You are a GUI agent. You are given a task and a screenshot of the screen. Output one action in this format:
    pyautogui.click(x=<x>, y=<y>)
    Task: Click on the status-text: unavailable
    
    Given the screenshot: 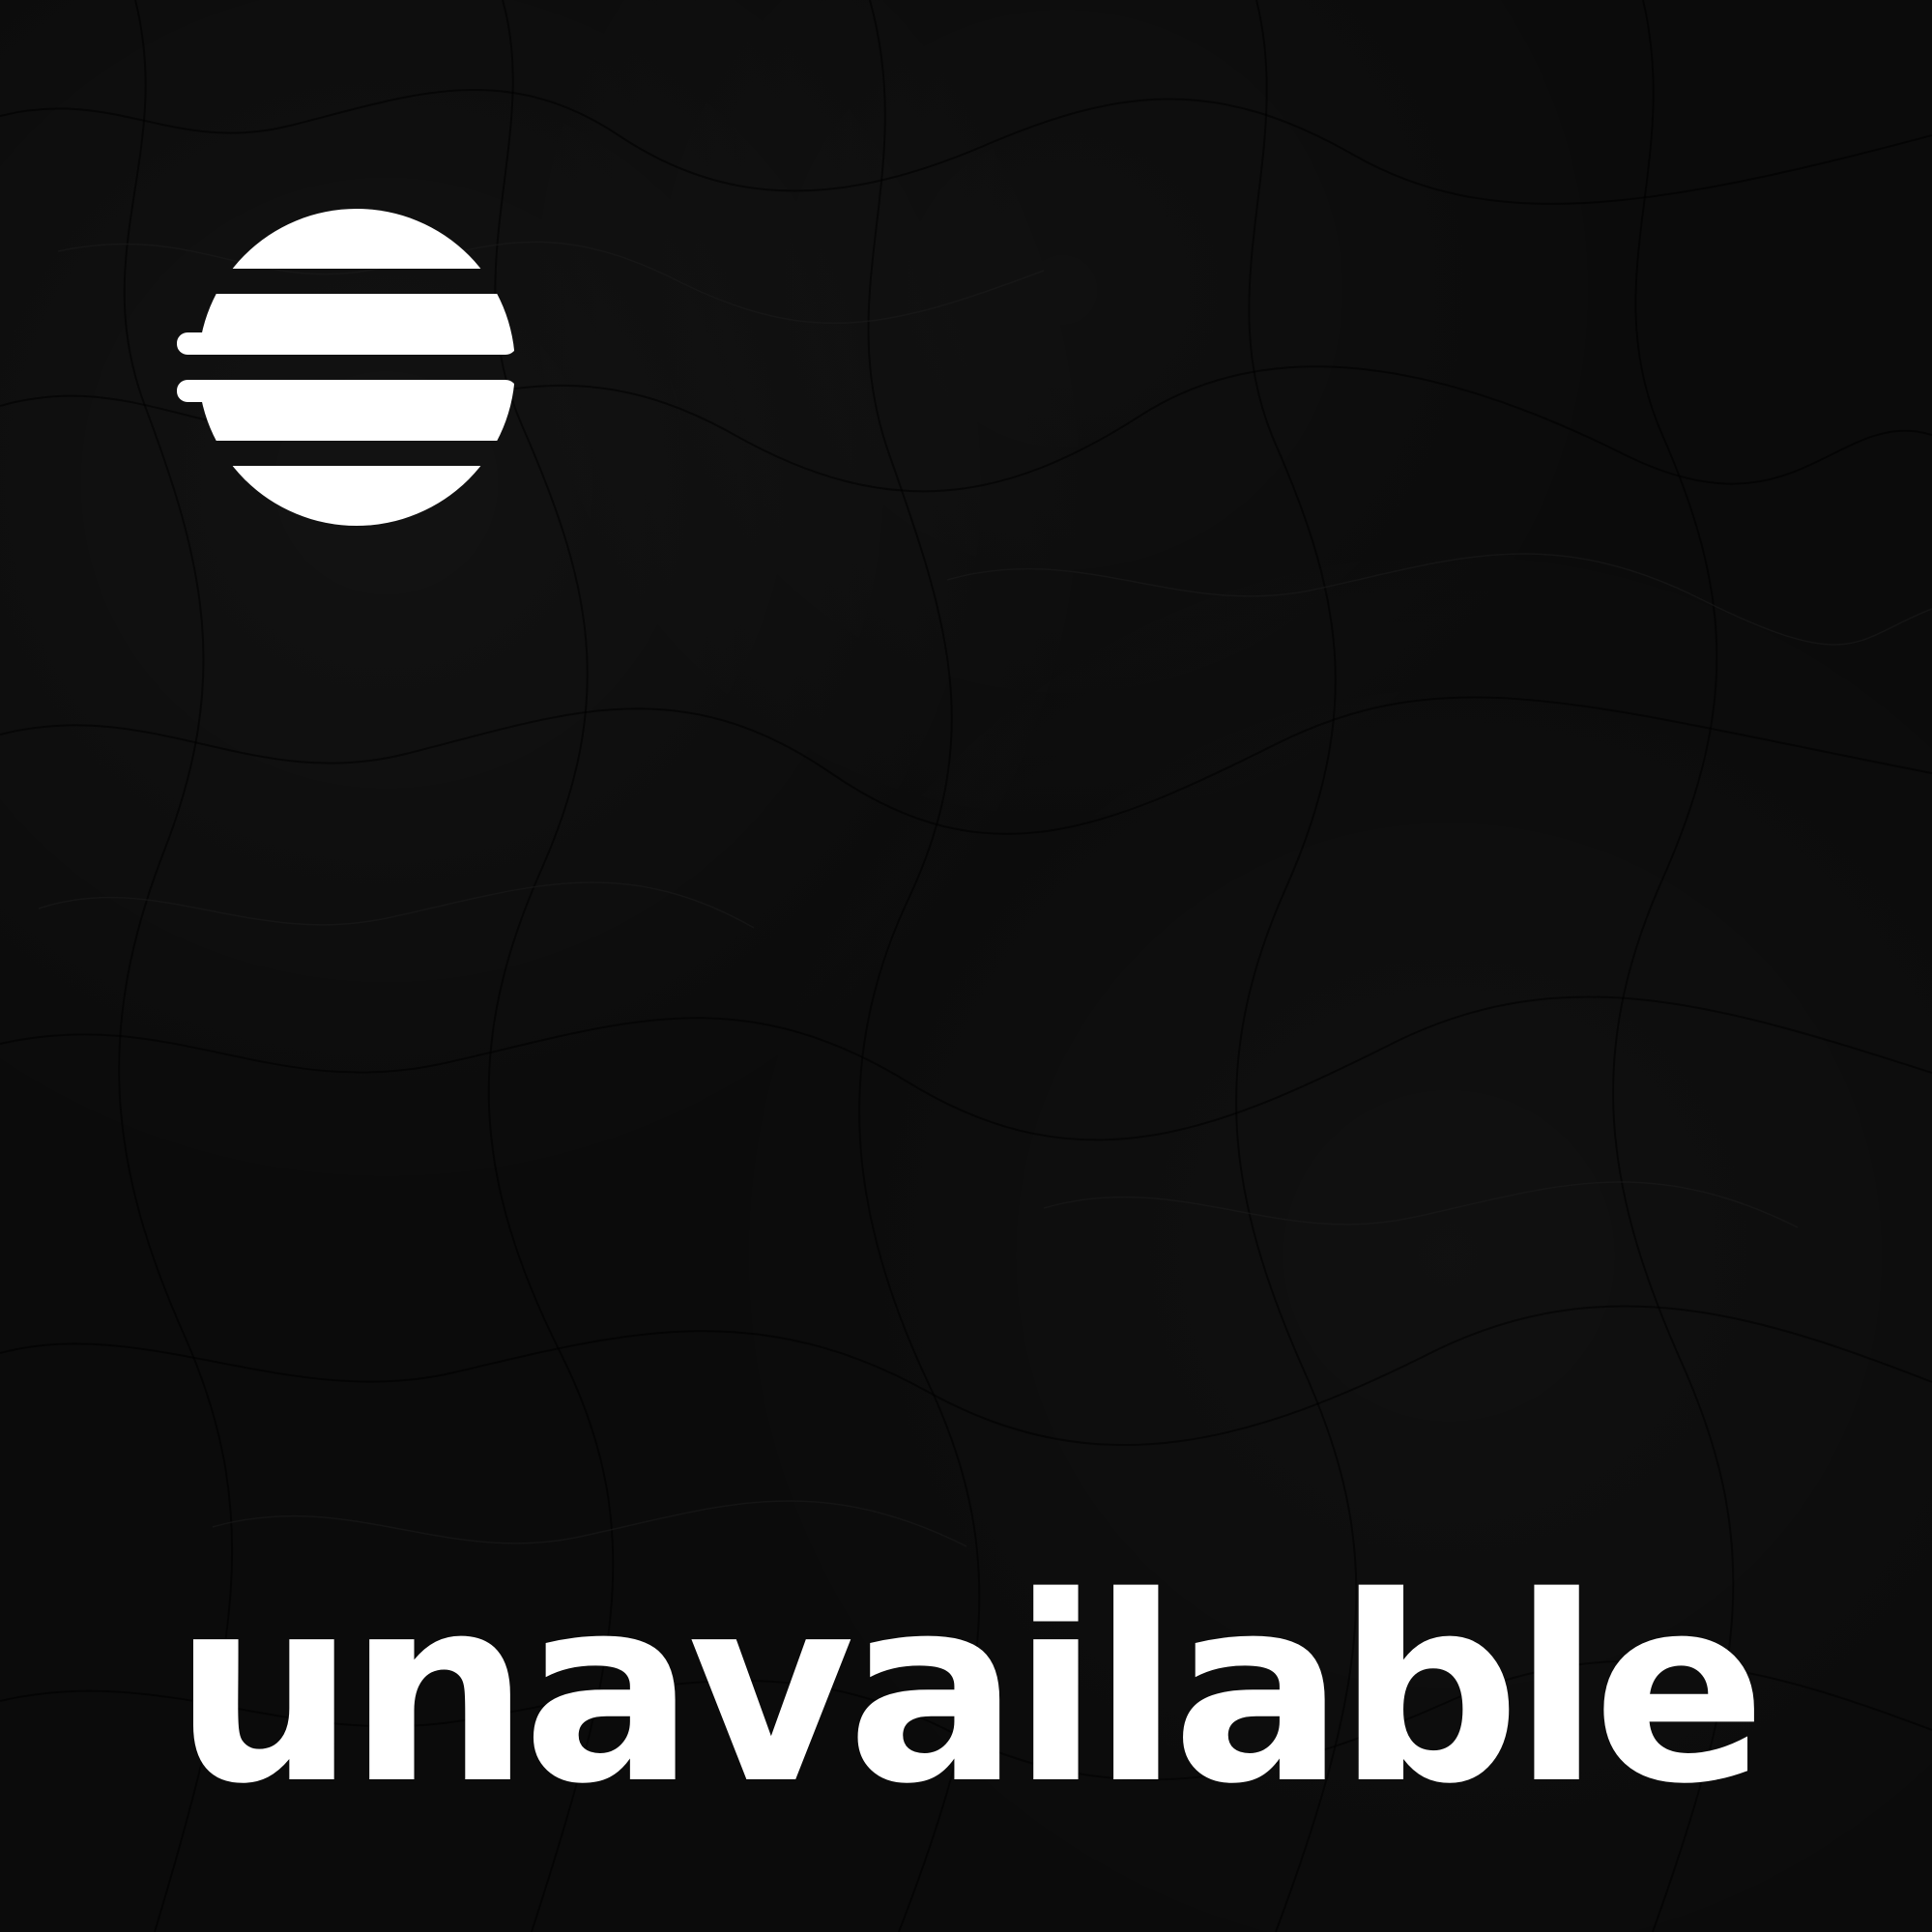 What is the action you would take?
    pyautogui.click(x=969, y=1691)
    